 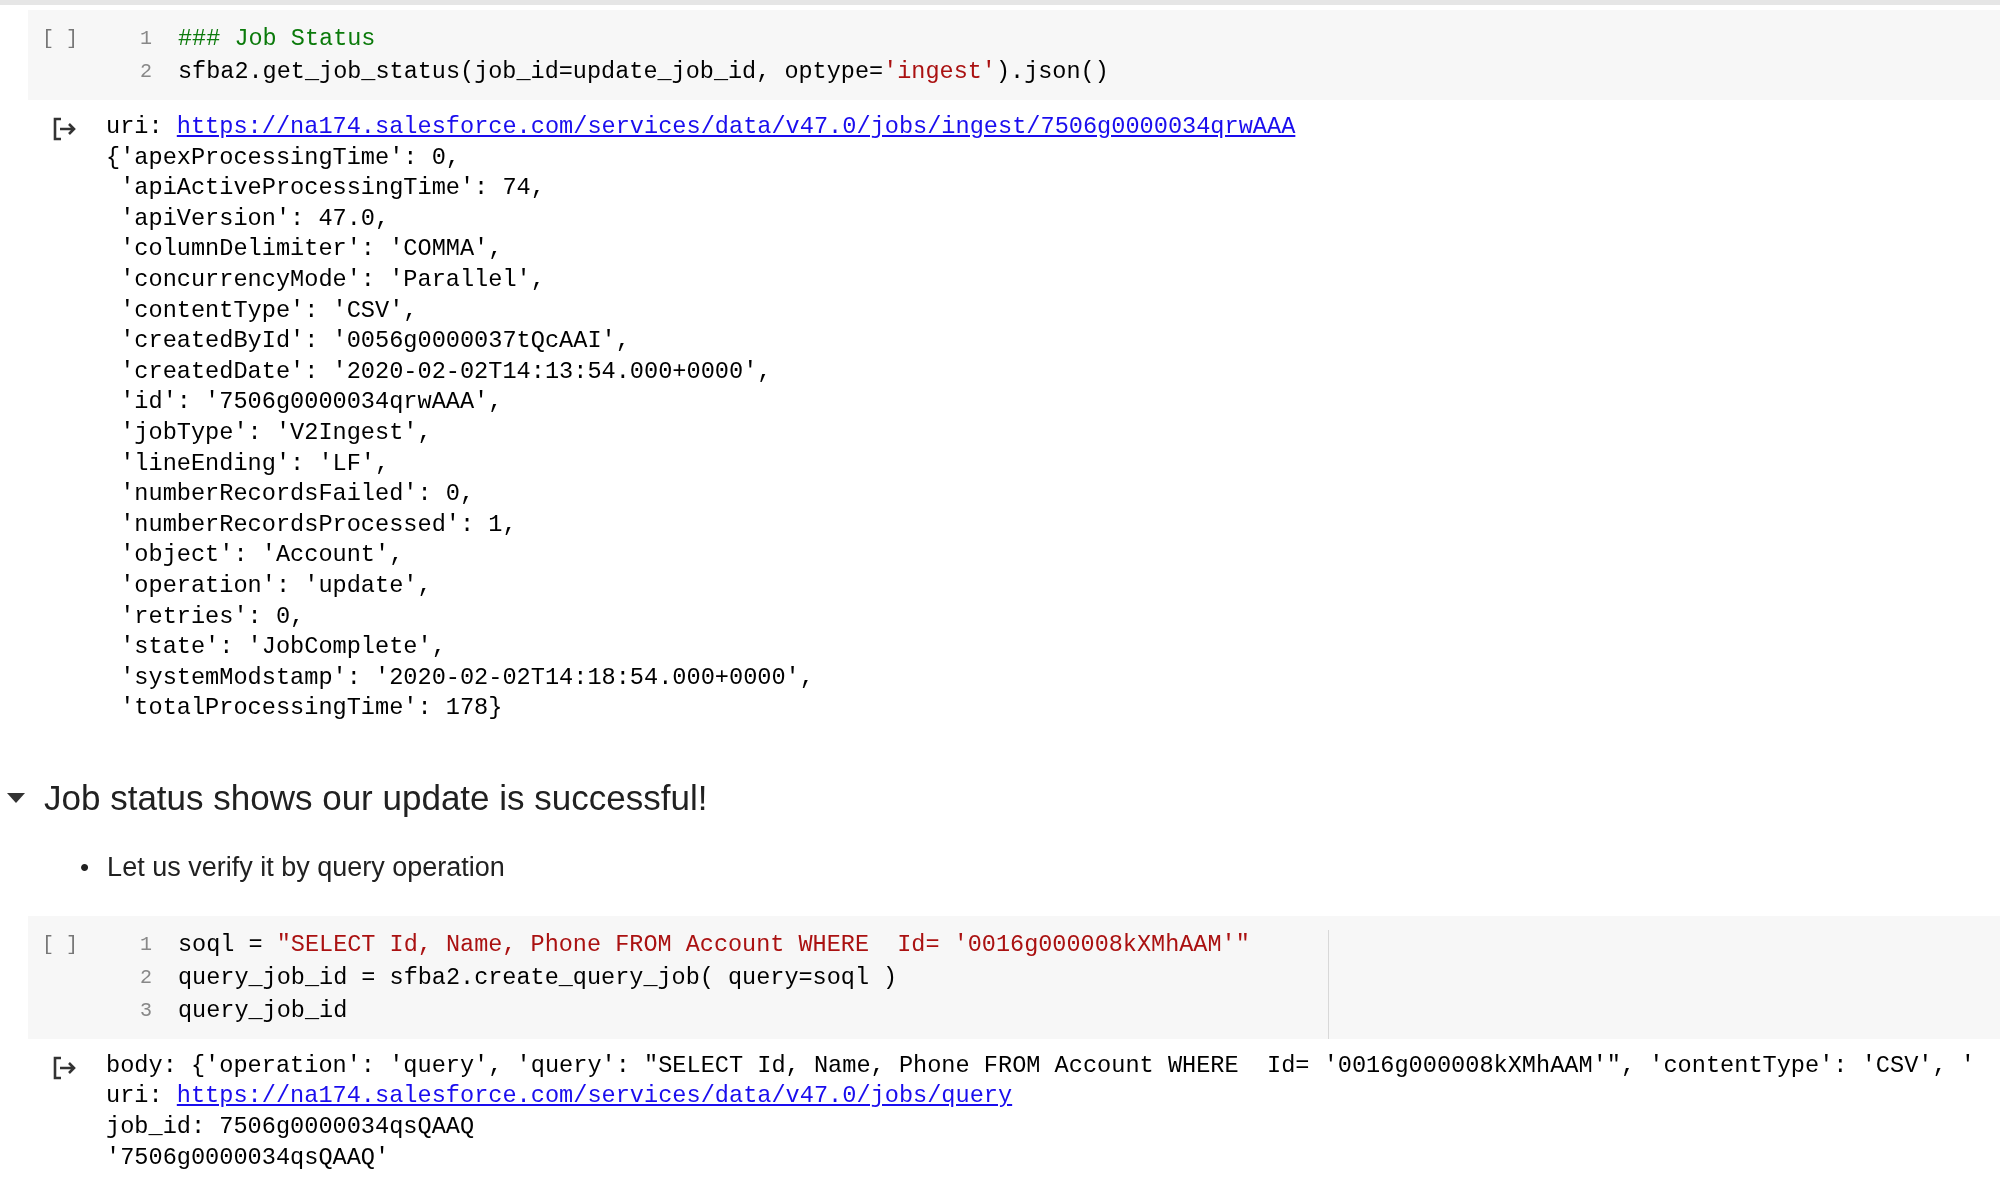 What do you see at coordinates (375, 341) in the screenshot?
I see `output-line: 'createdById': '0056g0000037tQcAAI',` at bounding box center [375, 341].